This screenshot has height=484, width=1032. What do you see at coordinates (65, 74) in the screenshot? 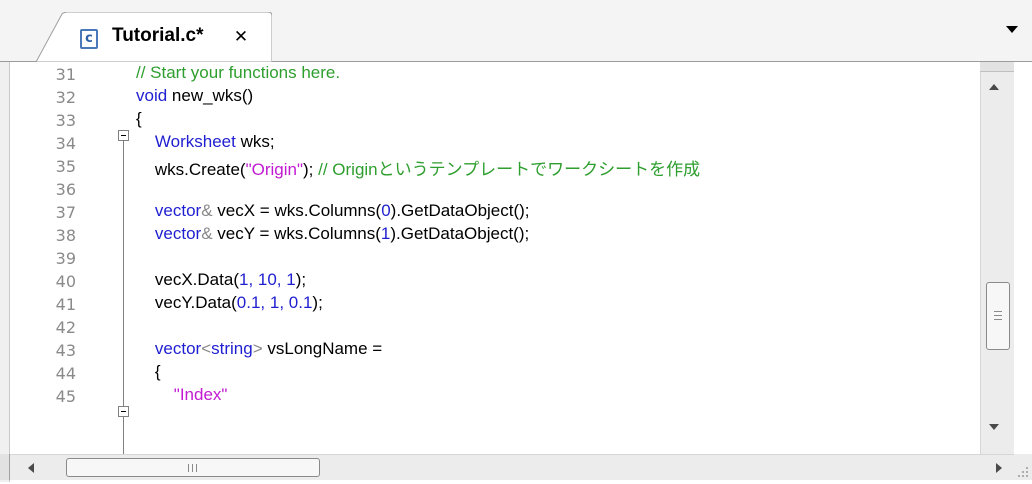
I see `line-number: 31` at bounding box center [65, 74].